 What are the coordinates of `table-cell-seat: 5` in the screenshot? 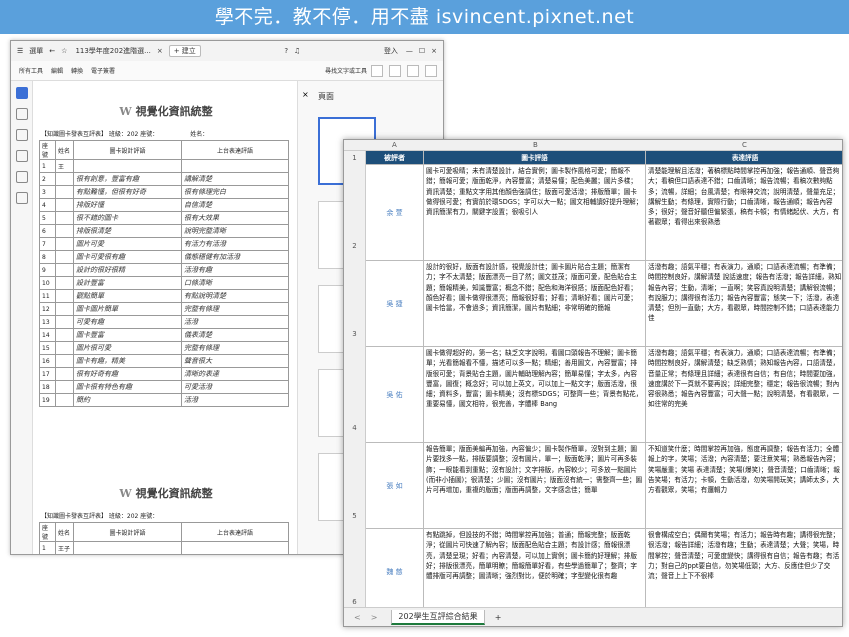 It's located at (47, 218).